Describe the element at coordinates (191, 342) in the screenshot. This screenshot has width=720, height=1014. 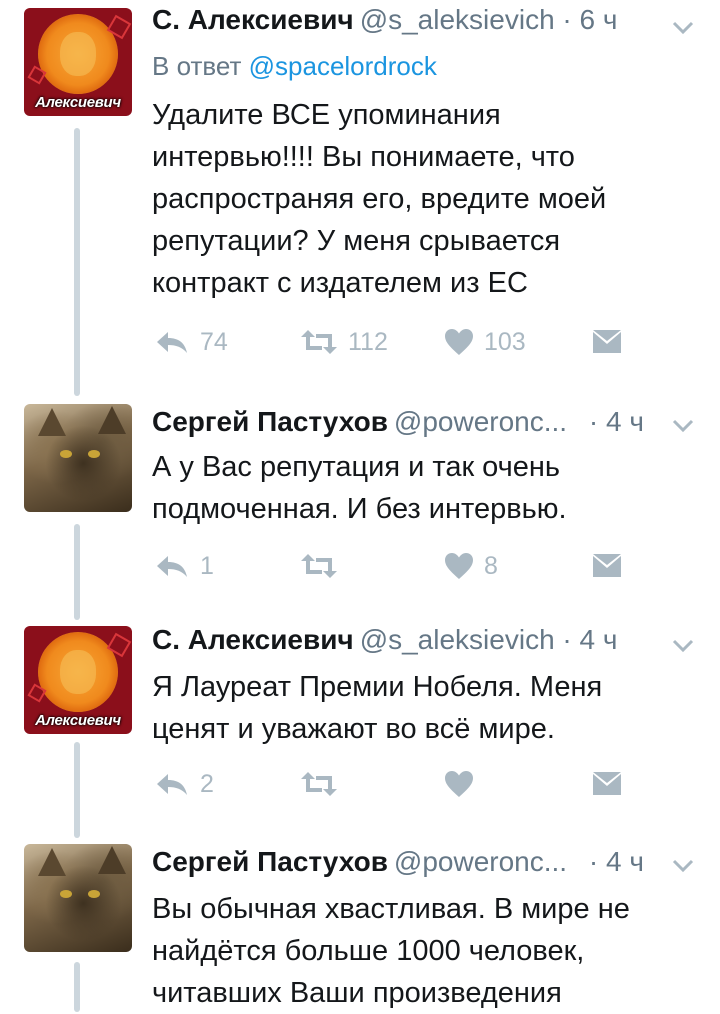
I see `reply-button: 74` at that location.